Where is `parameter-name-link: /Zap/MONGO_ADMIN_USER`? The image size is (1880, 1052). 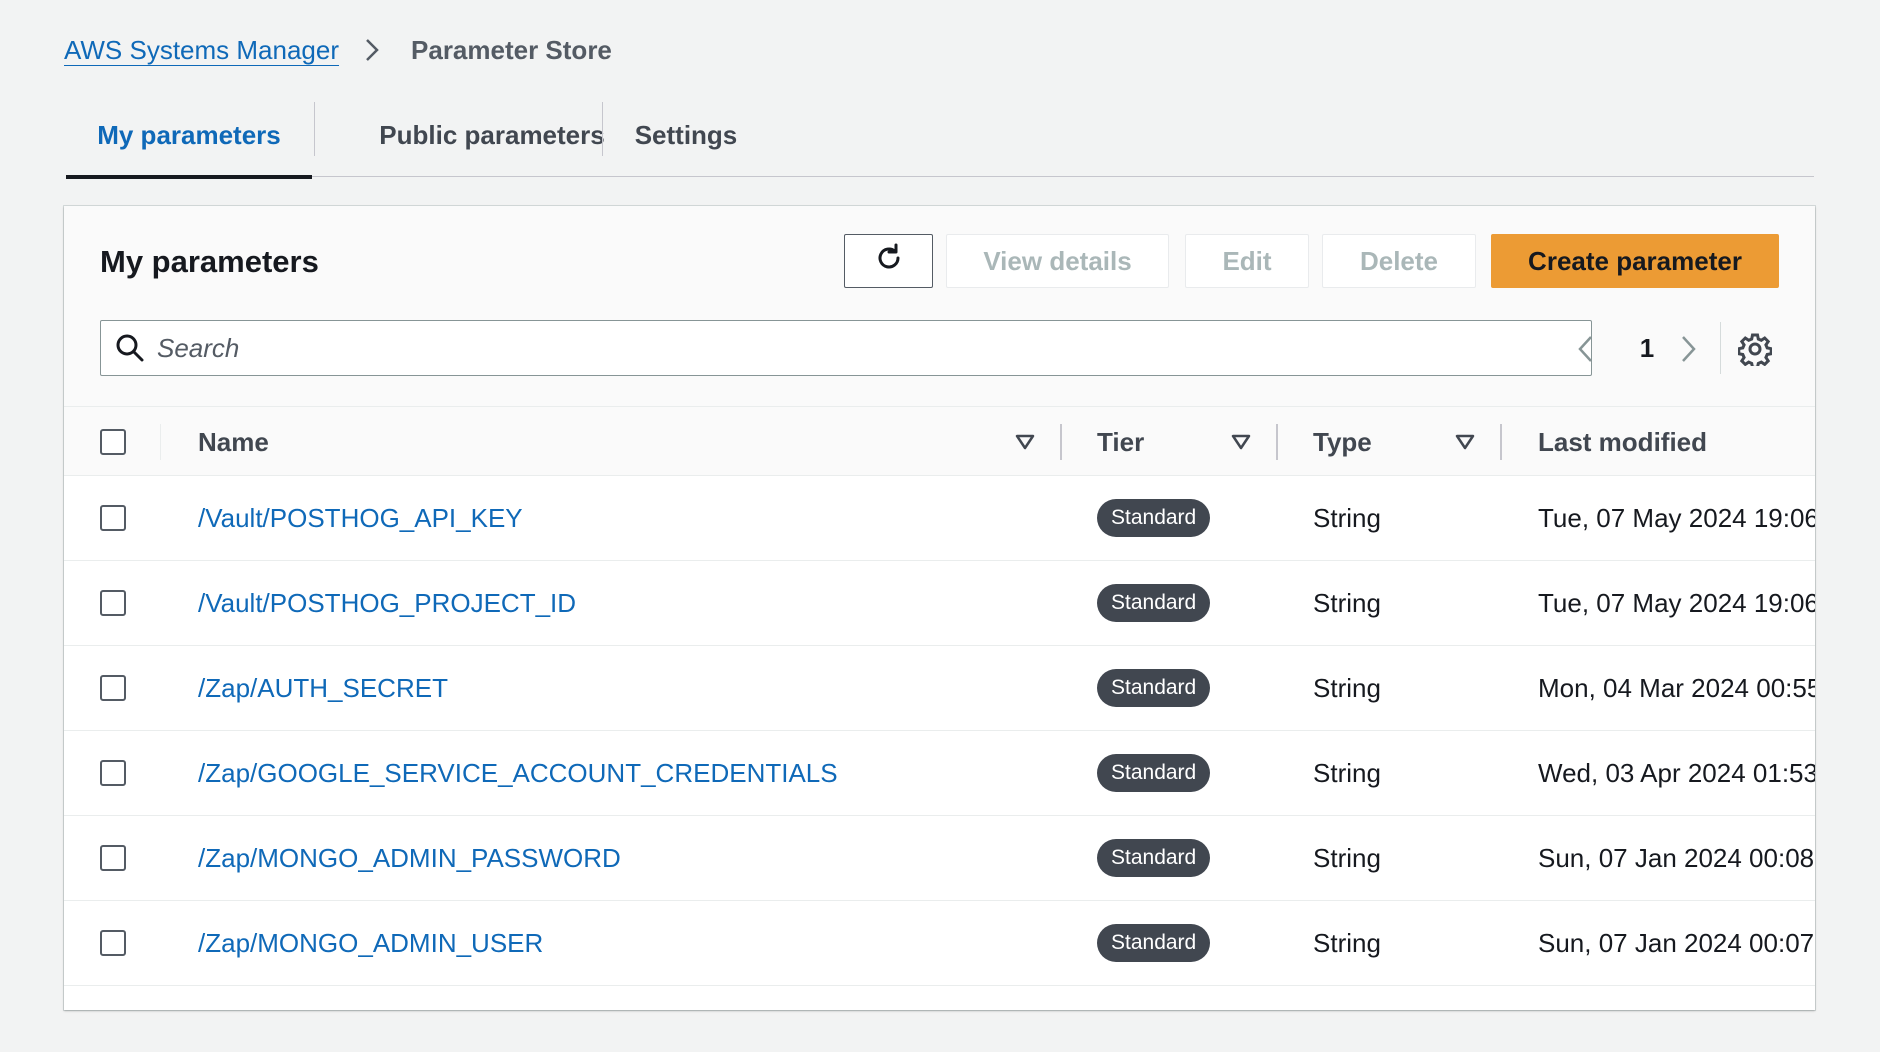 parameter-name-link: /Zap/MONGO_ADMIN_USER is located at coordinates (370, 943).